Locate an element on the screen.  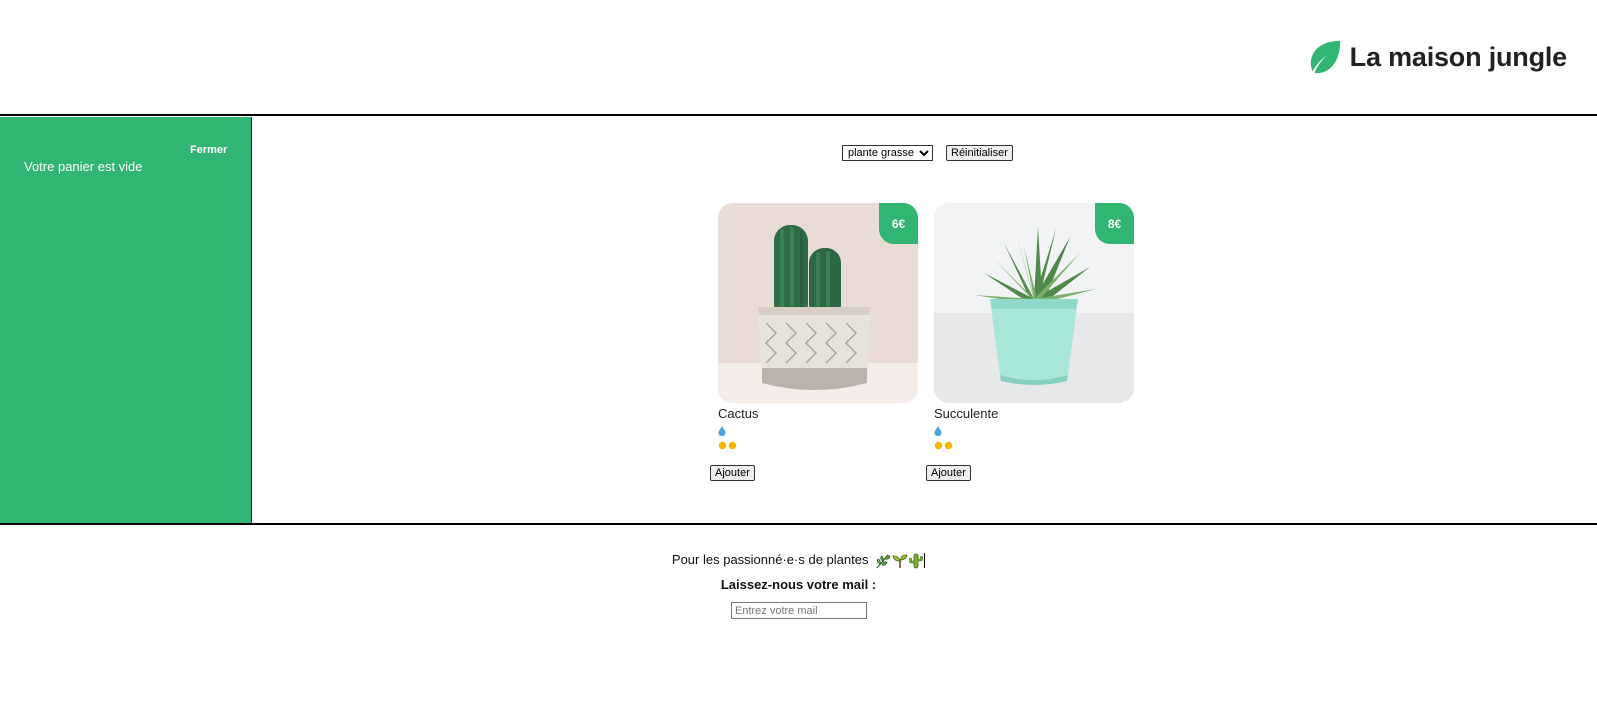
category-filter: plante grasse Réinitialiser is located at coordinates (927, 153).